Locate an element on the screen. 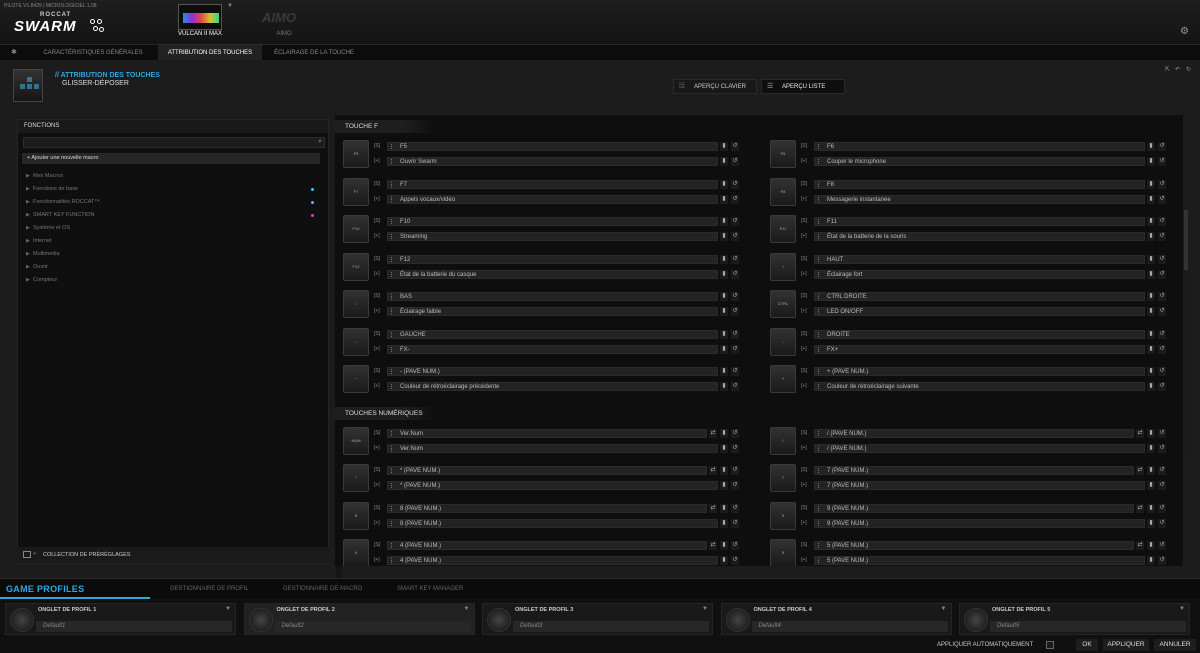 The width and height of the screenshot is (1200, 653). tab-key-assignment: ATTRIBUTION DES TOUCHES is located at coordinates (210, 53).